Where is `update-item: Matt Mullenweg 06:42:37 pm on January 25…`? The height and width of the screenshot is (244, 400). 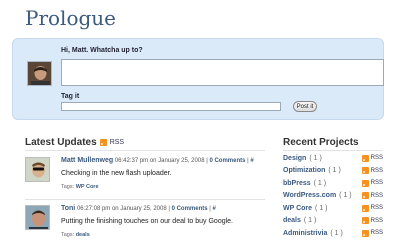
update-item: Matt Mullenweg 06:42:37 pm on January 25… is located at coordinates (145, 177).